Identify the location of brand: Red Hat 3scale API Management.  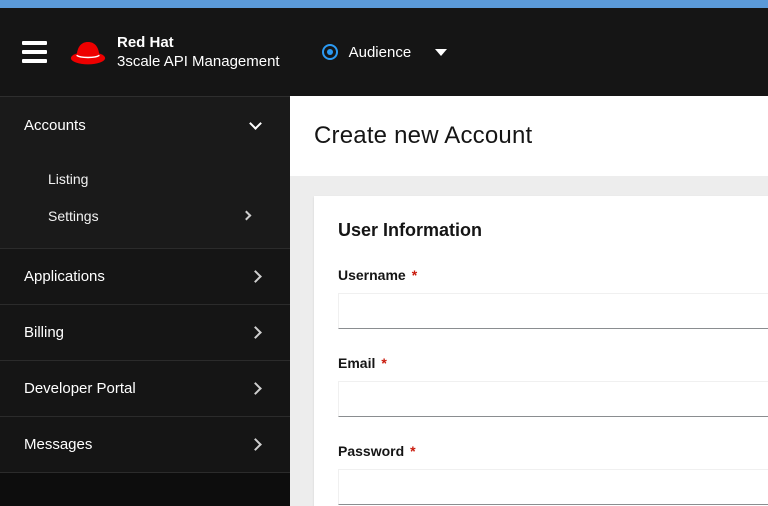
(174, 52).